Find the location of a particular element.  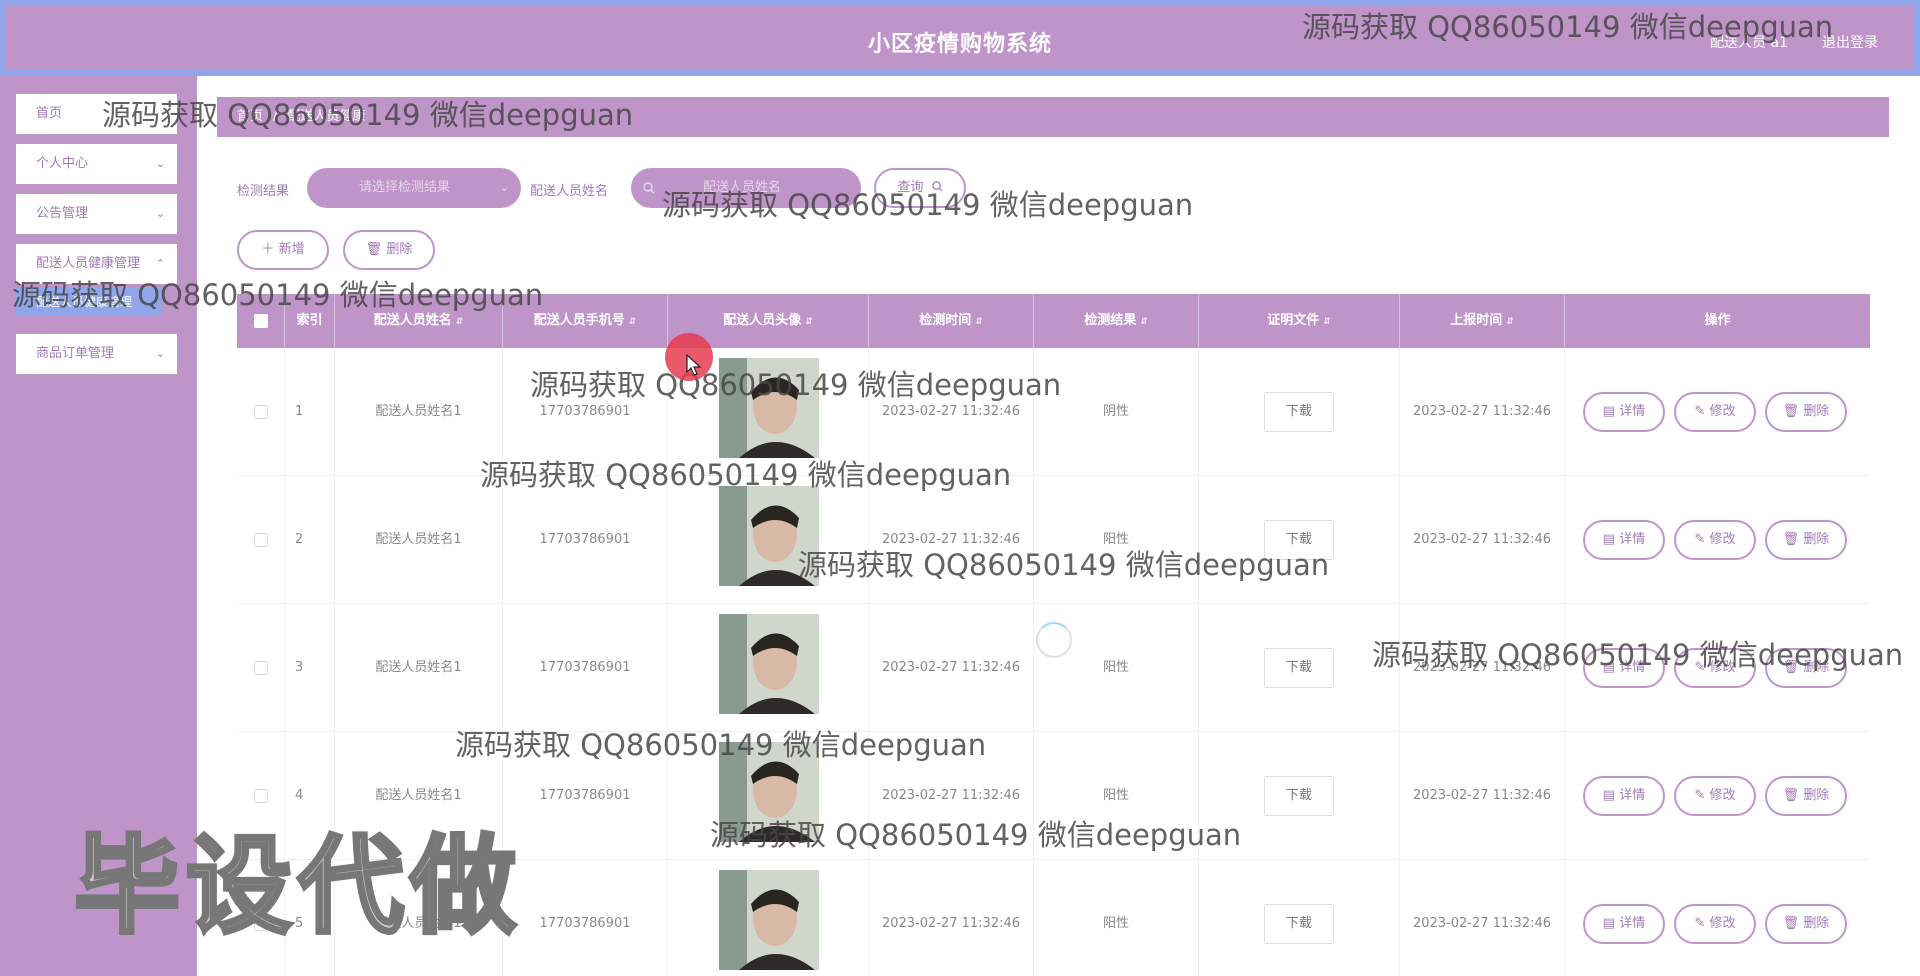

avatar is located at coordinates (769, 792).